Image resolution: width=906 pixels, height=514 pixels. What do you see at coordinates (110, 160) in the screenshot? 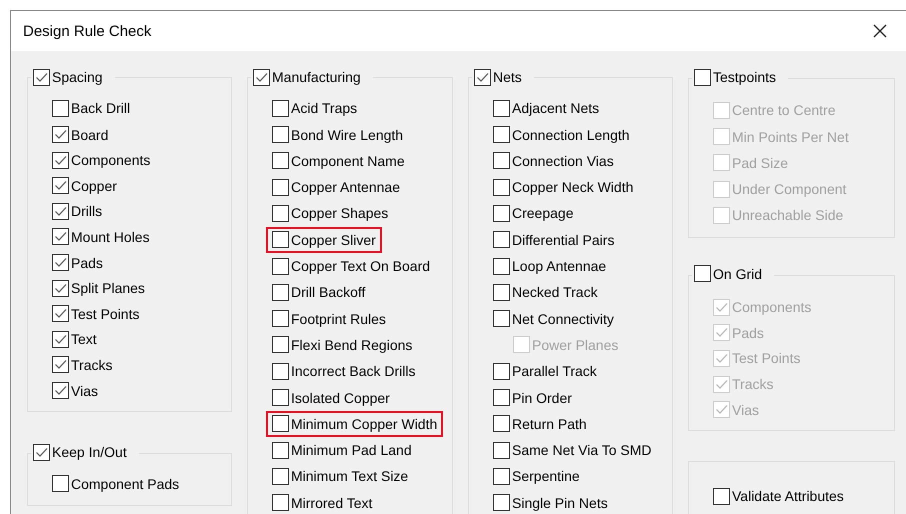
I see `checkbox-label: Components` at bounding box center [110, 160].